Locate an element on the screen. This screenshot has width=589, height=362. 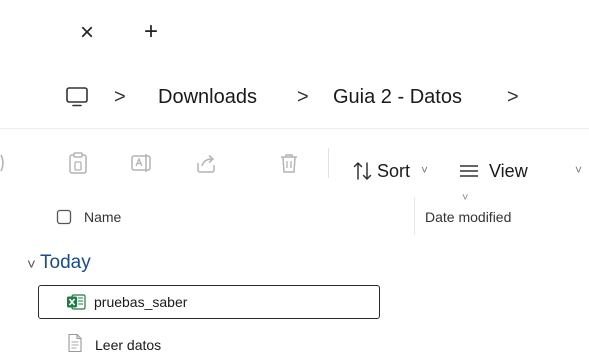
view-icon is located at coordinates (469, 171).